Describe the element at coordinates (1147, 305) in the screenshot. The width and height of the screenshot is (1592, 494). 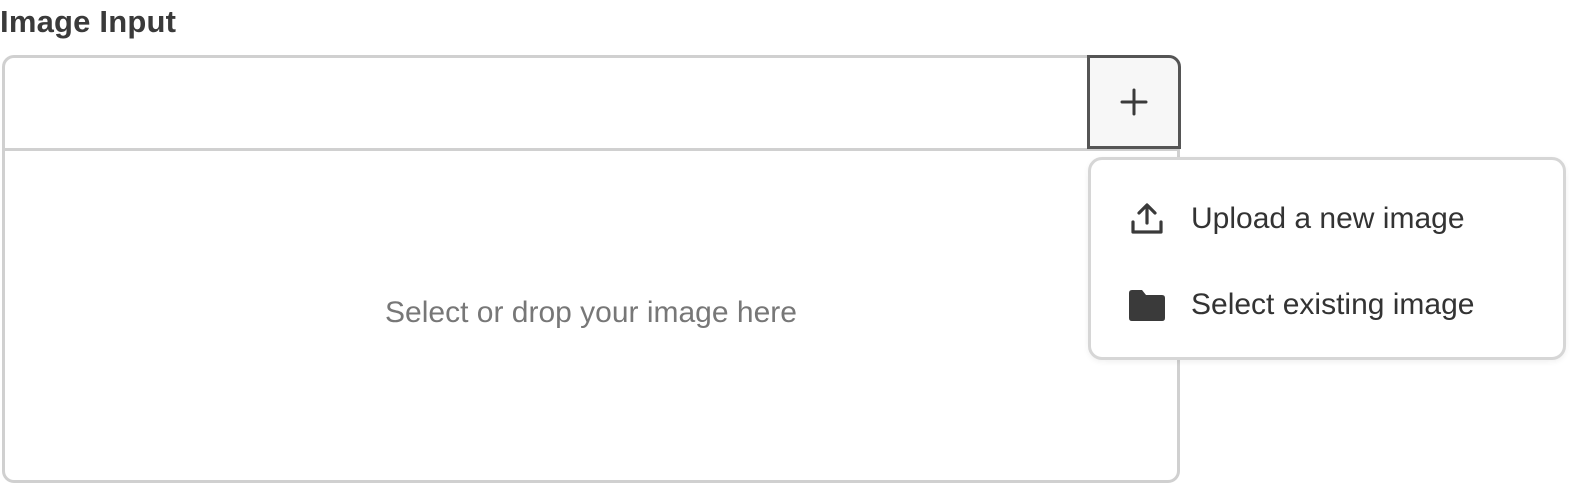
I see `folder-icon` at that location.